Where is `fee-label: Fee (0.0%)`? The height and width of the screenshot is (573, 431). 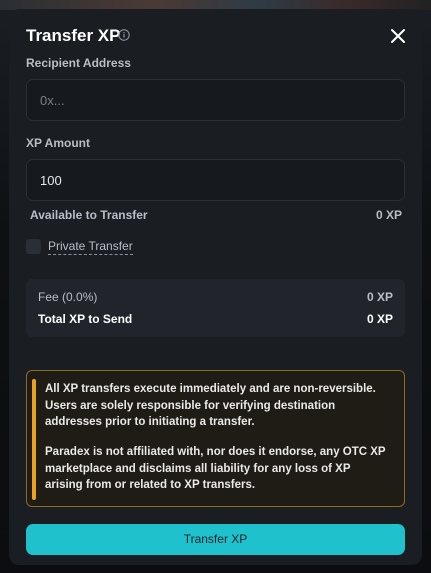 fee-label: Fee (0.0%) is located at coordinates (68, 297).